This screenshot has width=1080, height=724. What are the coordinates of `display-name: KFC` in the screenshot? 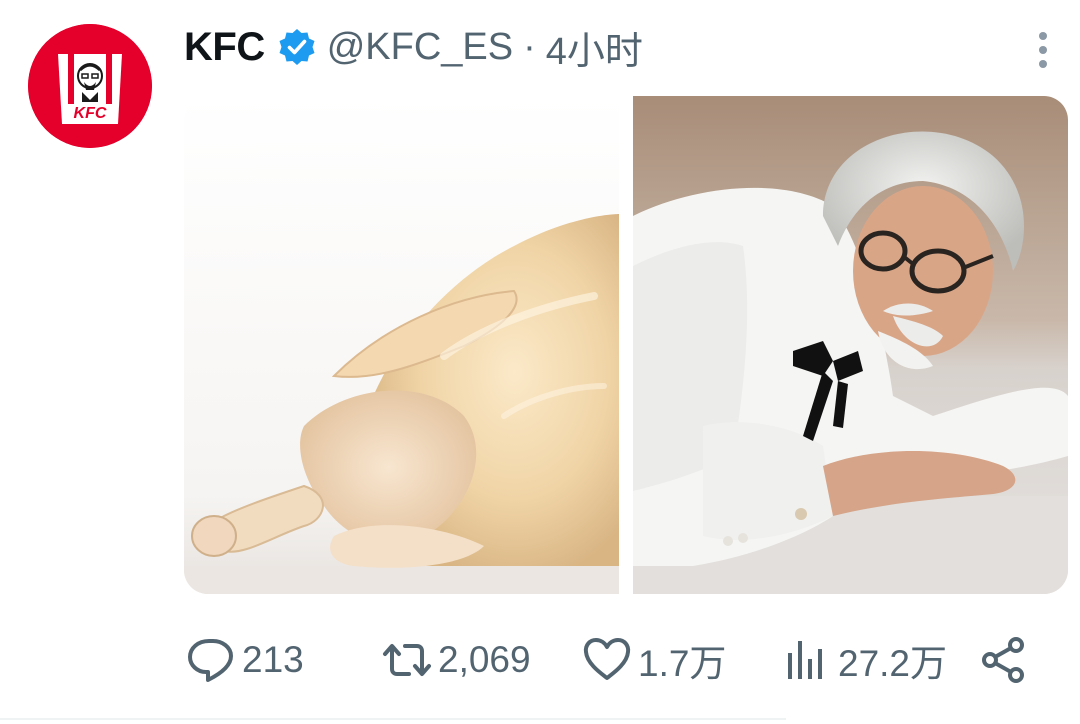 It's located at (224, 47).